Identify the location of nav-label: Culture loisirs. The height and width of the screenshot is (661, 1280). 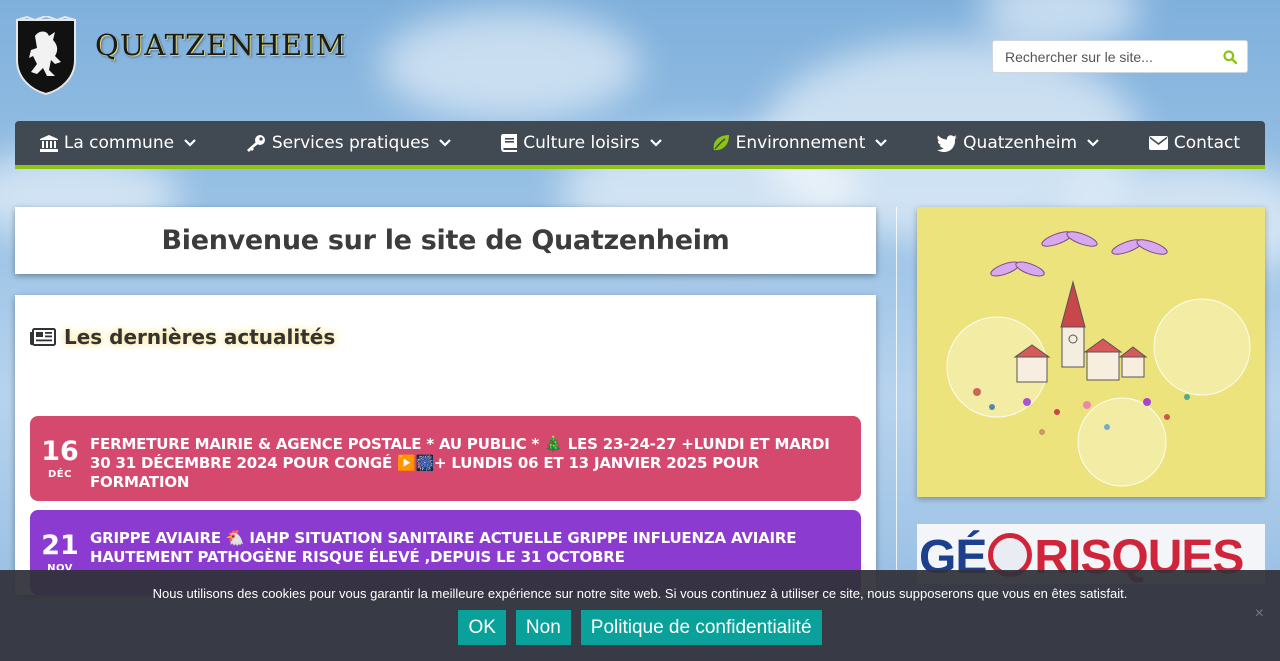
(581, 143).